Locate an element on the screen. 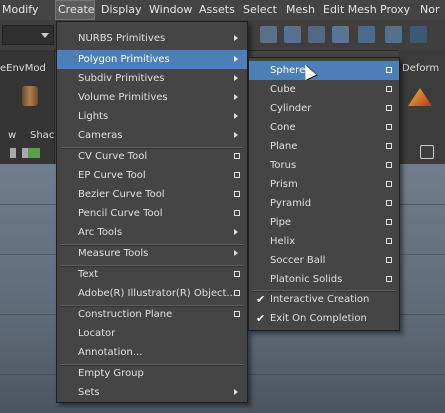  menu-mesh: Mesh is located at coordinates (300, 10).